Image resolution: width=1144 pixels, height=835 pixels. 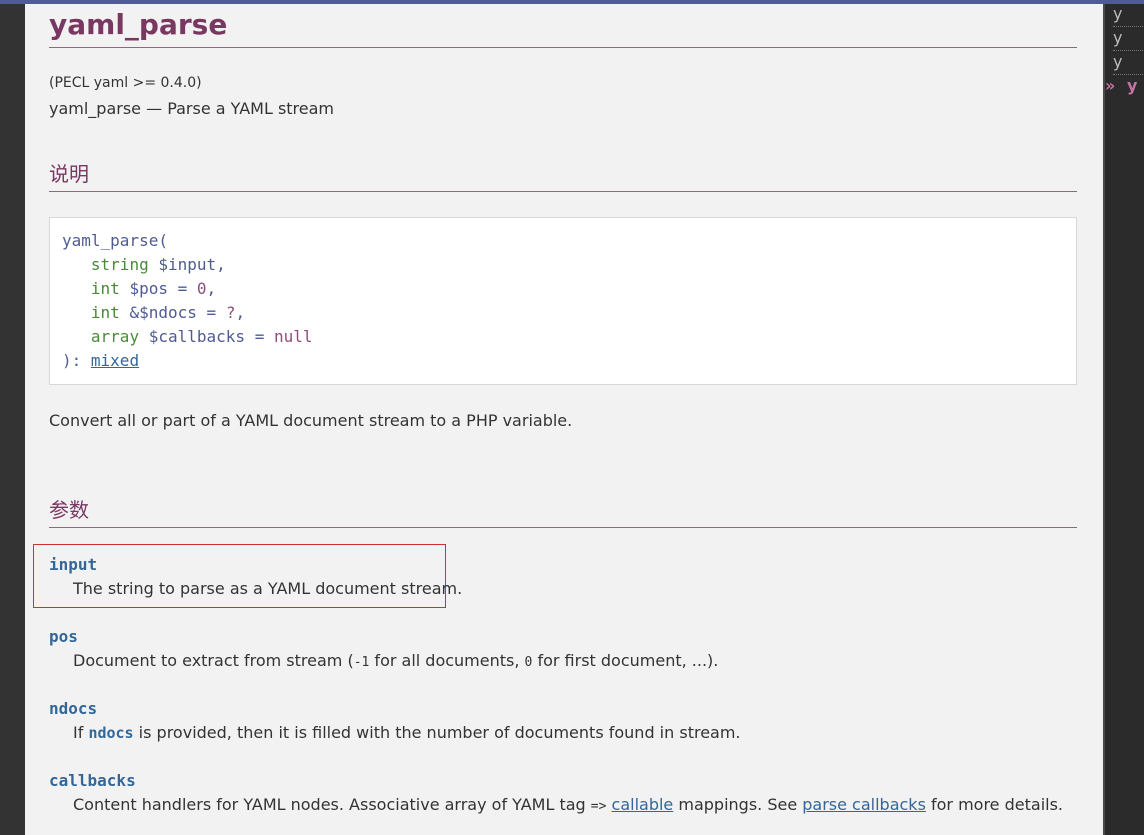 What do you see at coordinates (563, 47) in the screenshot?
I see `title-divider` at bounding box center [563, 47].